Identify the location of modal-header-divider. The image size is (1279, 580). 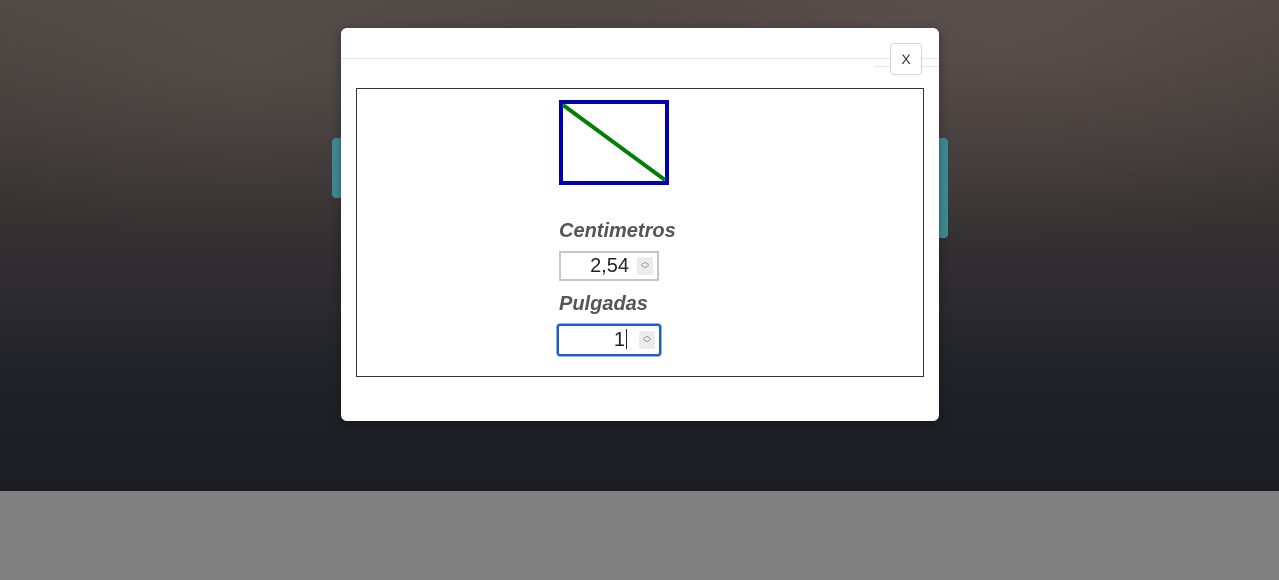
(640, 58).